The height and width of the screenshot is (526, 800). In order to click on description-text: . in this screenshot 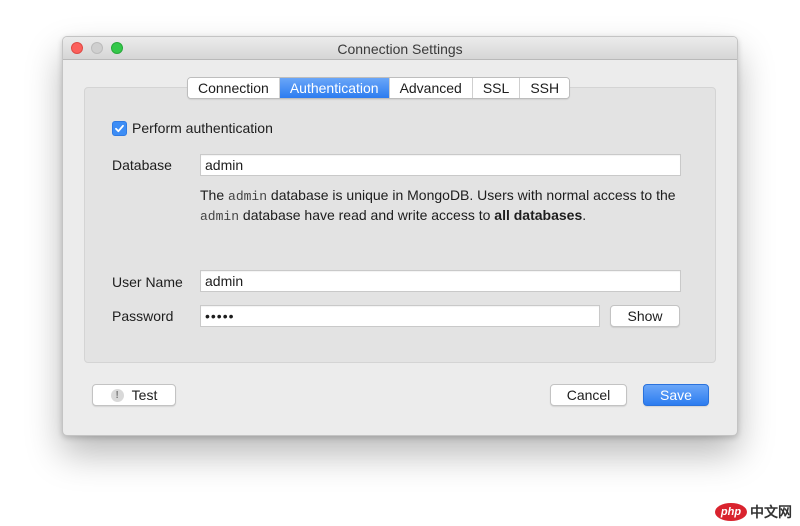, I will do `click(584, 215)`.